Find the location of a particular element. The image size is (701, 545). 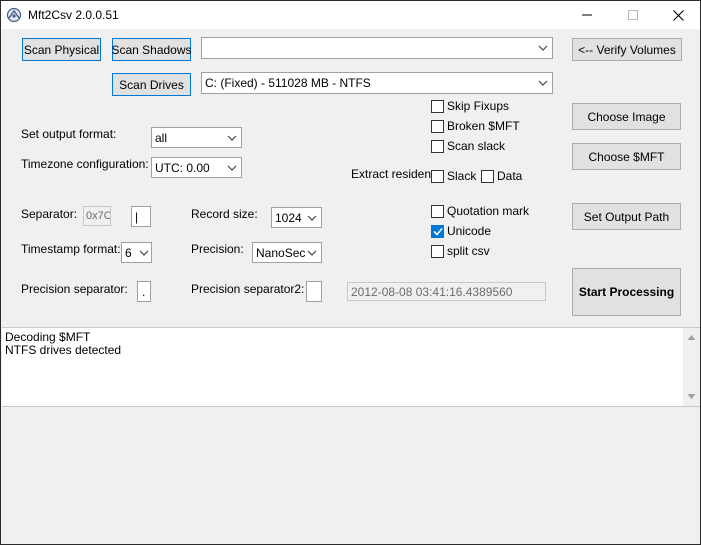

title-bar: Mft2Csv 2.0.0.51 is located at coordinates (350, 15).